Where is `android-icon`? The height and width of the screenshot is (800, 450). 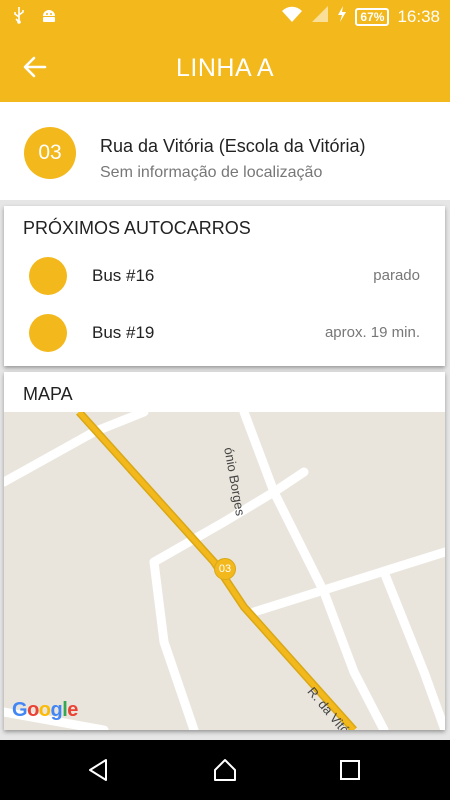 android-icon is located at coordinates (49, 17).